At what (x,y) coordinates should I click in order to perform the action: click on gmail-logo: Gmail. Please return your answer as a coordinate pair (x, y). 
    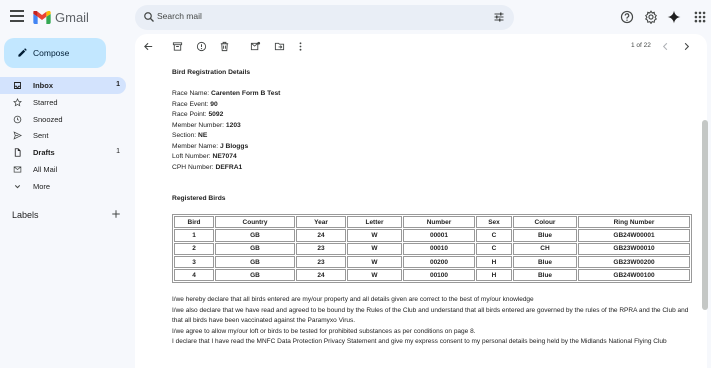
    Looking at the image, I should click on (61, 17).